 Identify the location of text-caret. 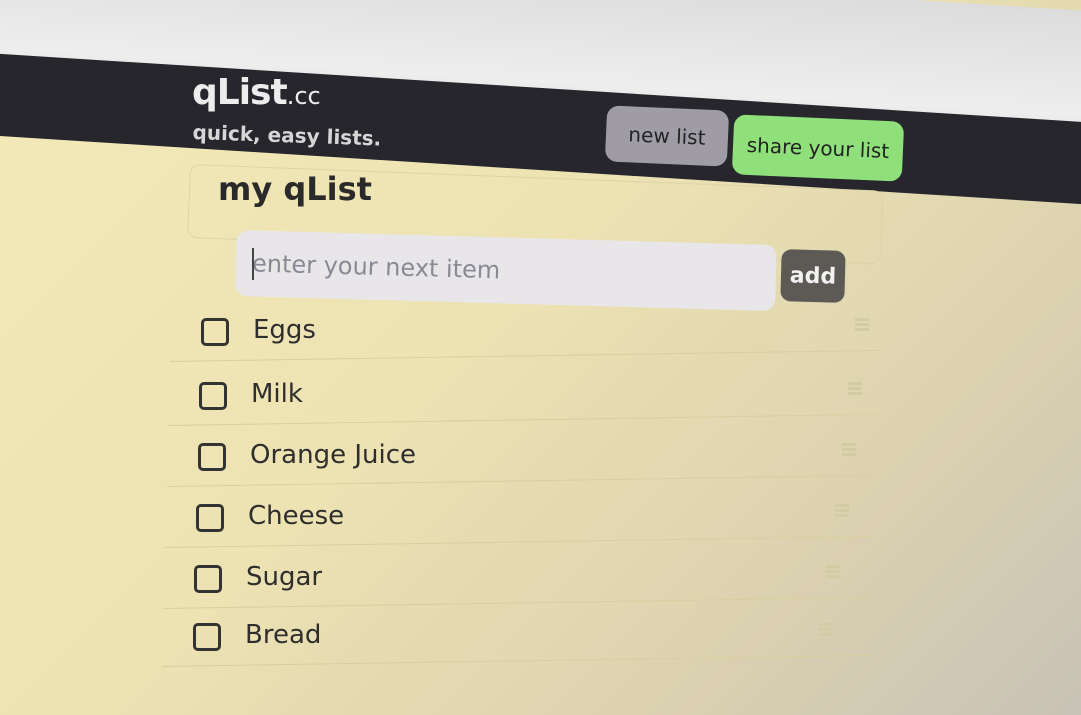
(253, 264).